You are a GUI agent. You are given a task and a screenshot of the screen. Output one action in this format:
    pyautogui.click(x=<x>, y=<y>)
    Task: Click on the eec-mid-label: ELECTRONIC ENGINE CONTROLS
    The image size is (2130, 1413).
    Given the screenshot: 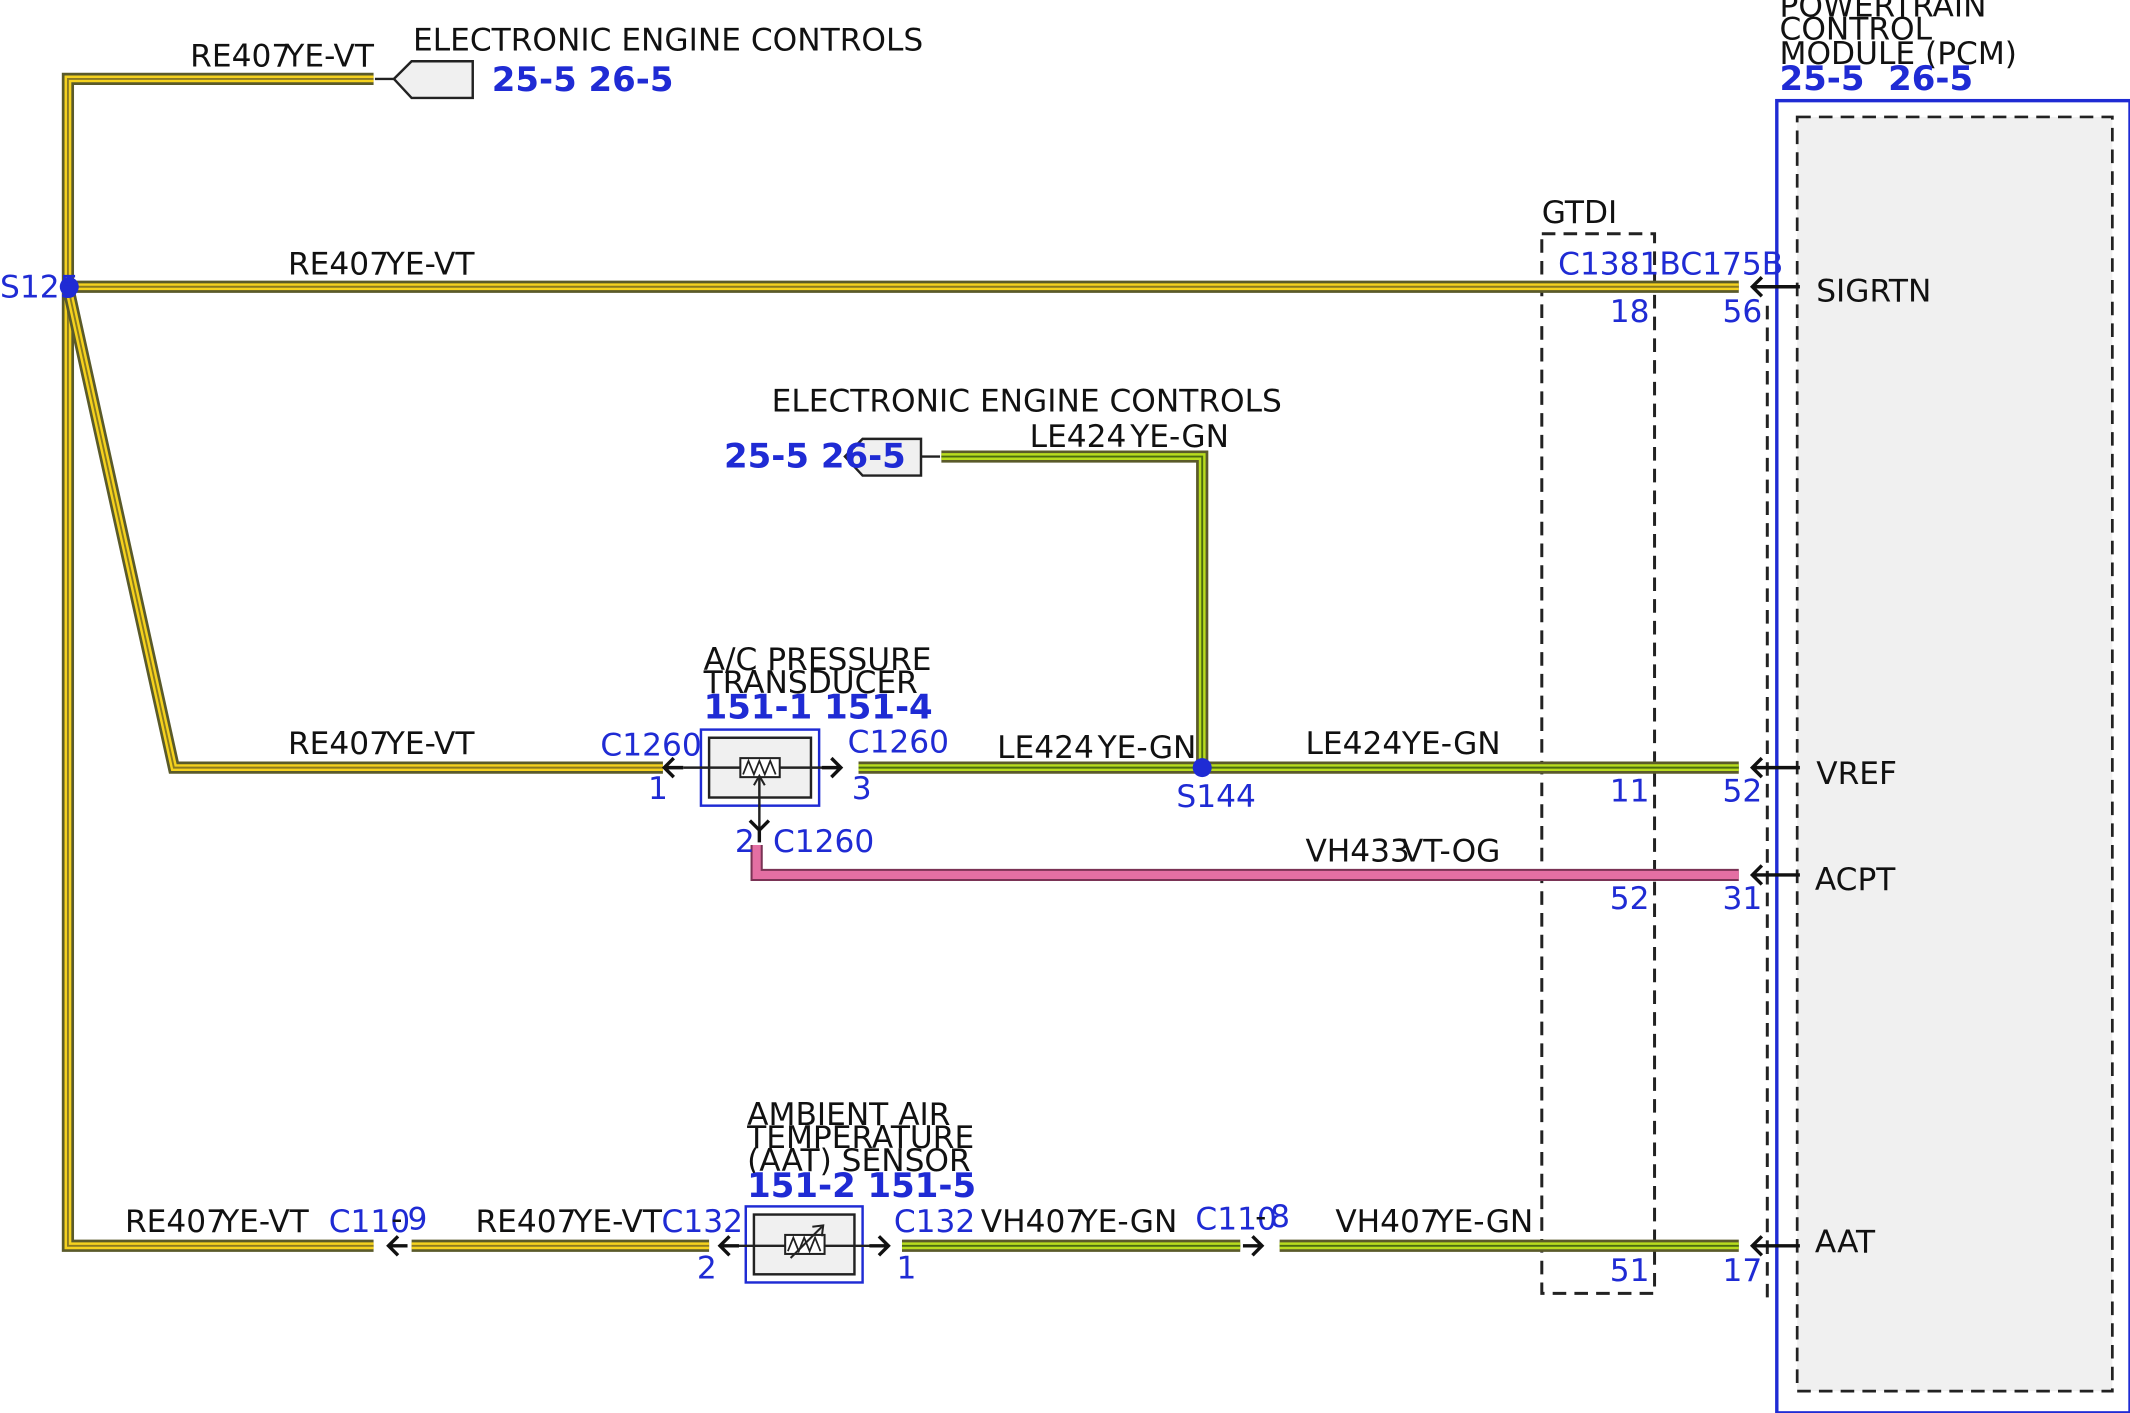 What is the action you would take?
    pyautogui.click(x=1027, y=402)
    